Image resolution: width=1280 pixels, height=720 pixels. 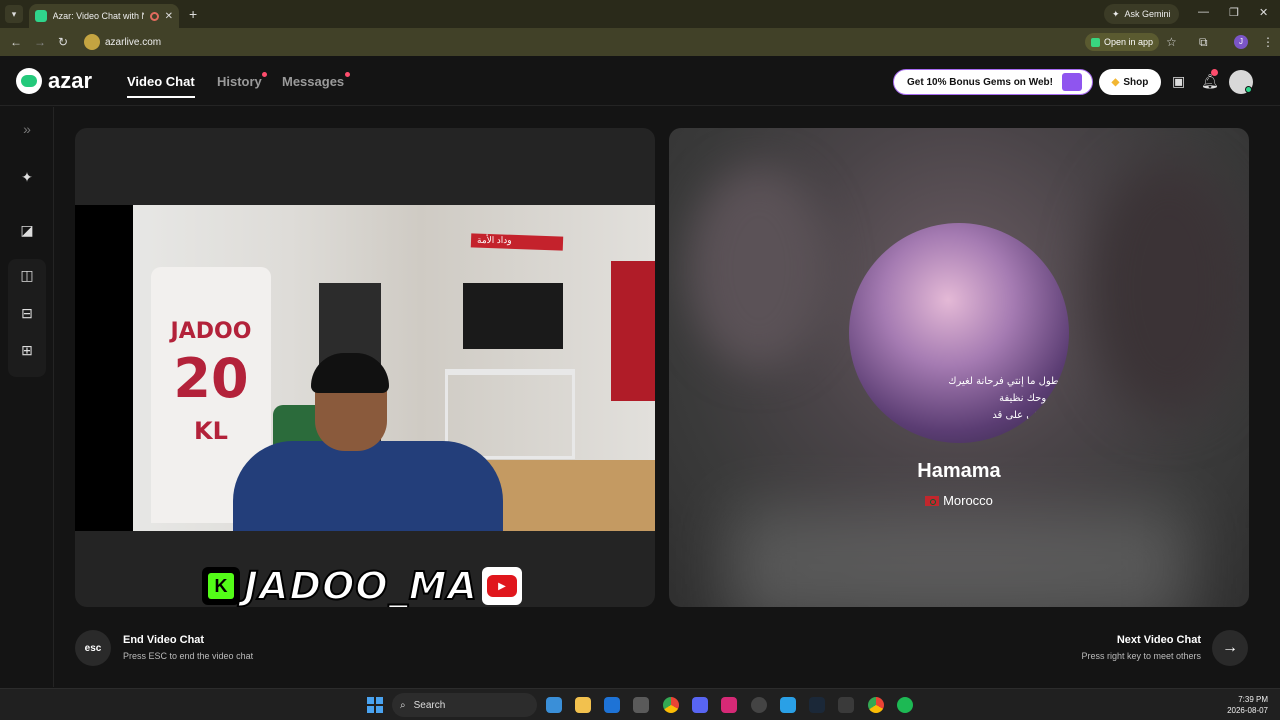 I want to click on azar-favicon-icon, so click(x=41, y=16).